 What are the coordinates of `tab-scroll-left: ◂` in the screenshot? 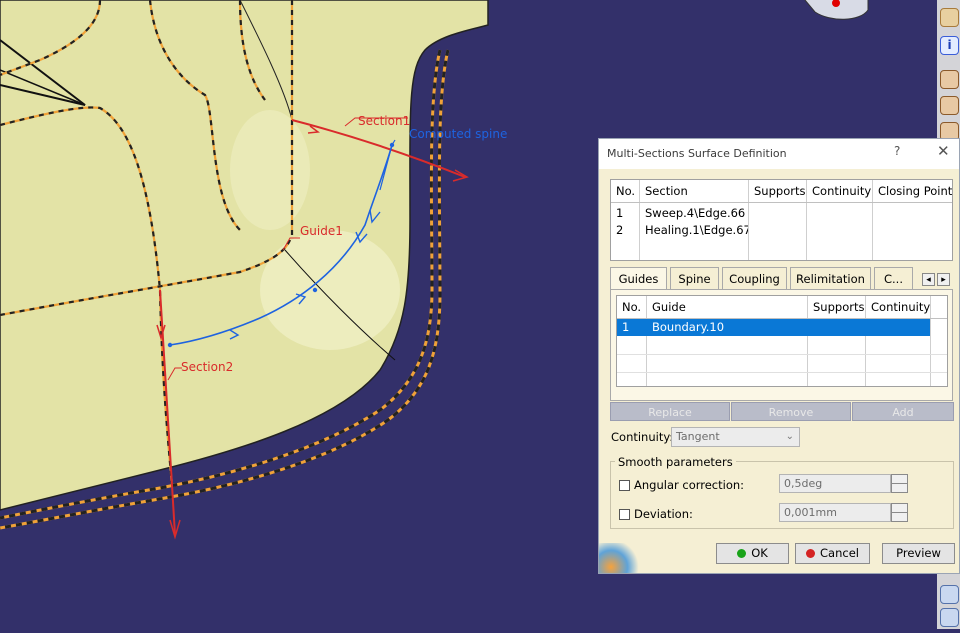 It's located at (928, 279).